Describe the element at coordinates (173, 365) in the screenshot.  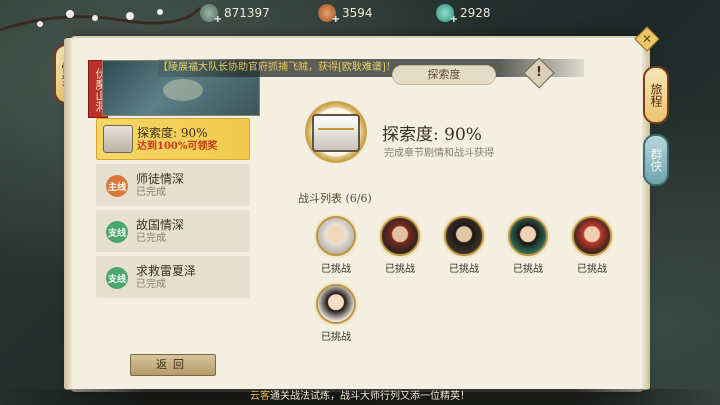
I see `back-button: 返回` at that location.